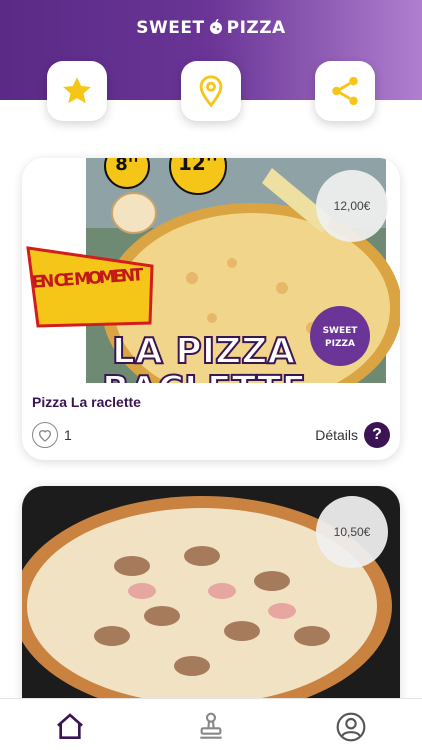 Image resolution: width=422 pixels, height=750 pixels. What do you see at coordinates (377, 435) in the screenshot?
I see `question-icon: ?` at bounding box center [377, 435].